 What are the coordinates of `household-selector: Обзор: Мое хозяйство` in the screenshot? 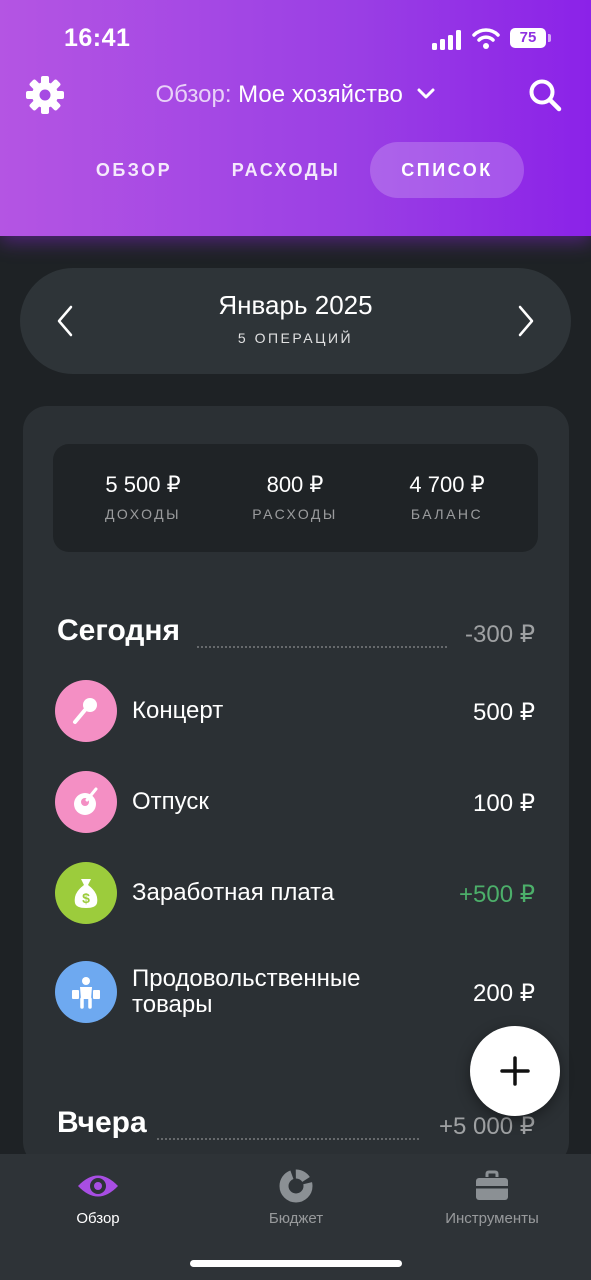 It's located at (295, 95).